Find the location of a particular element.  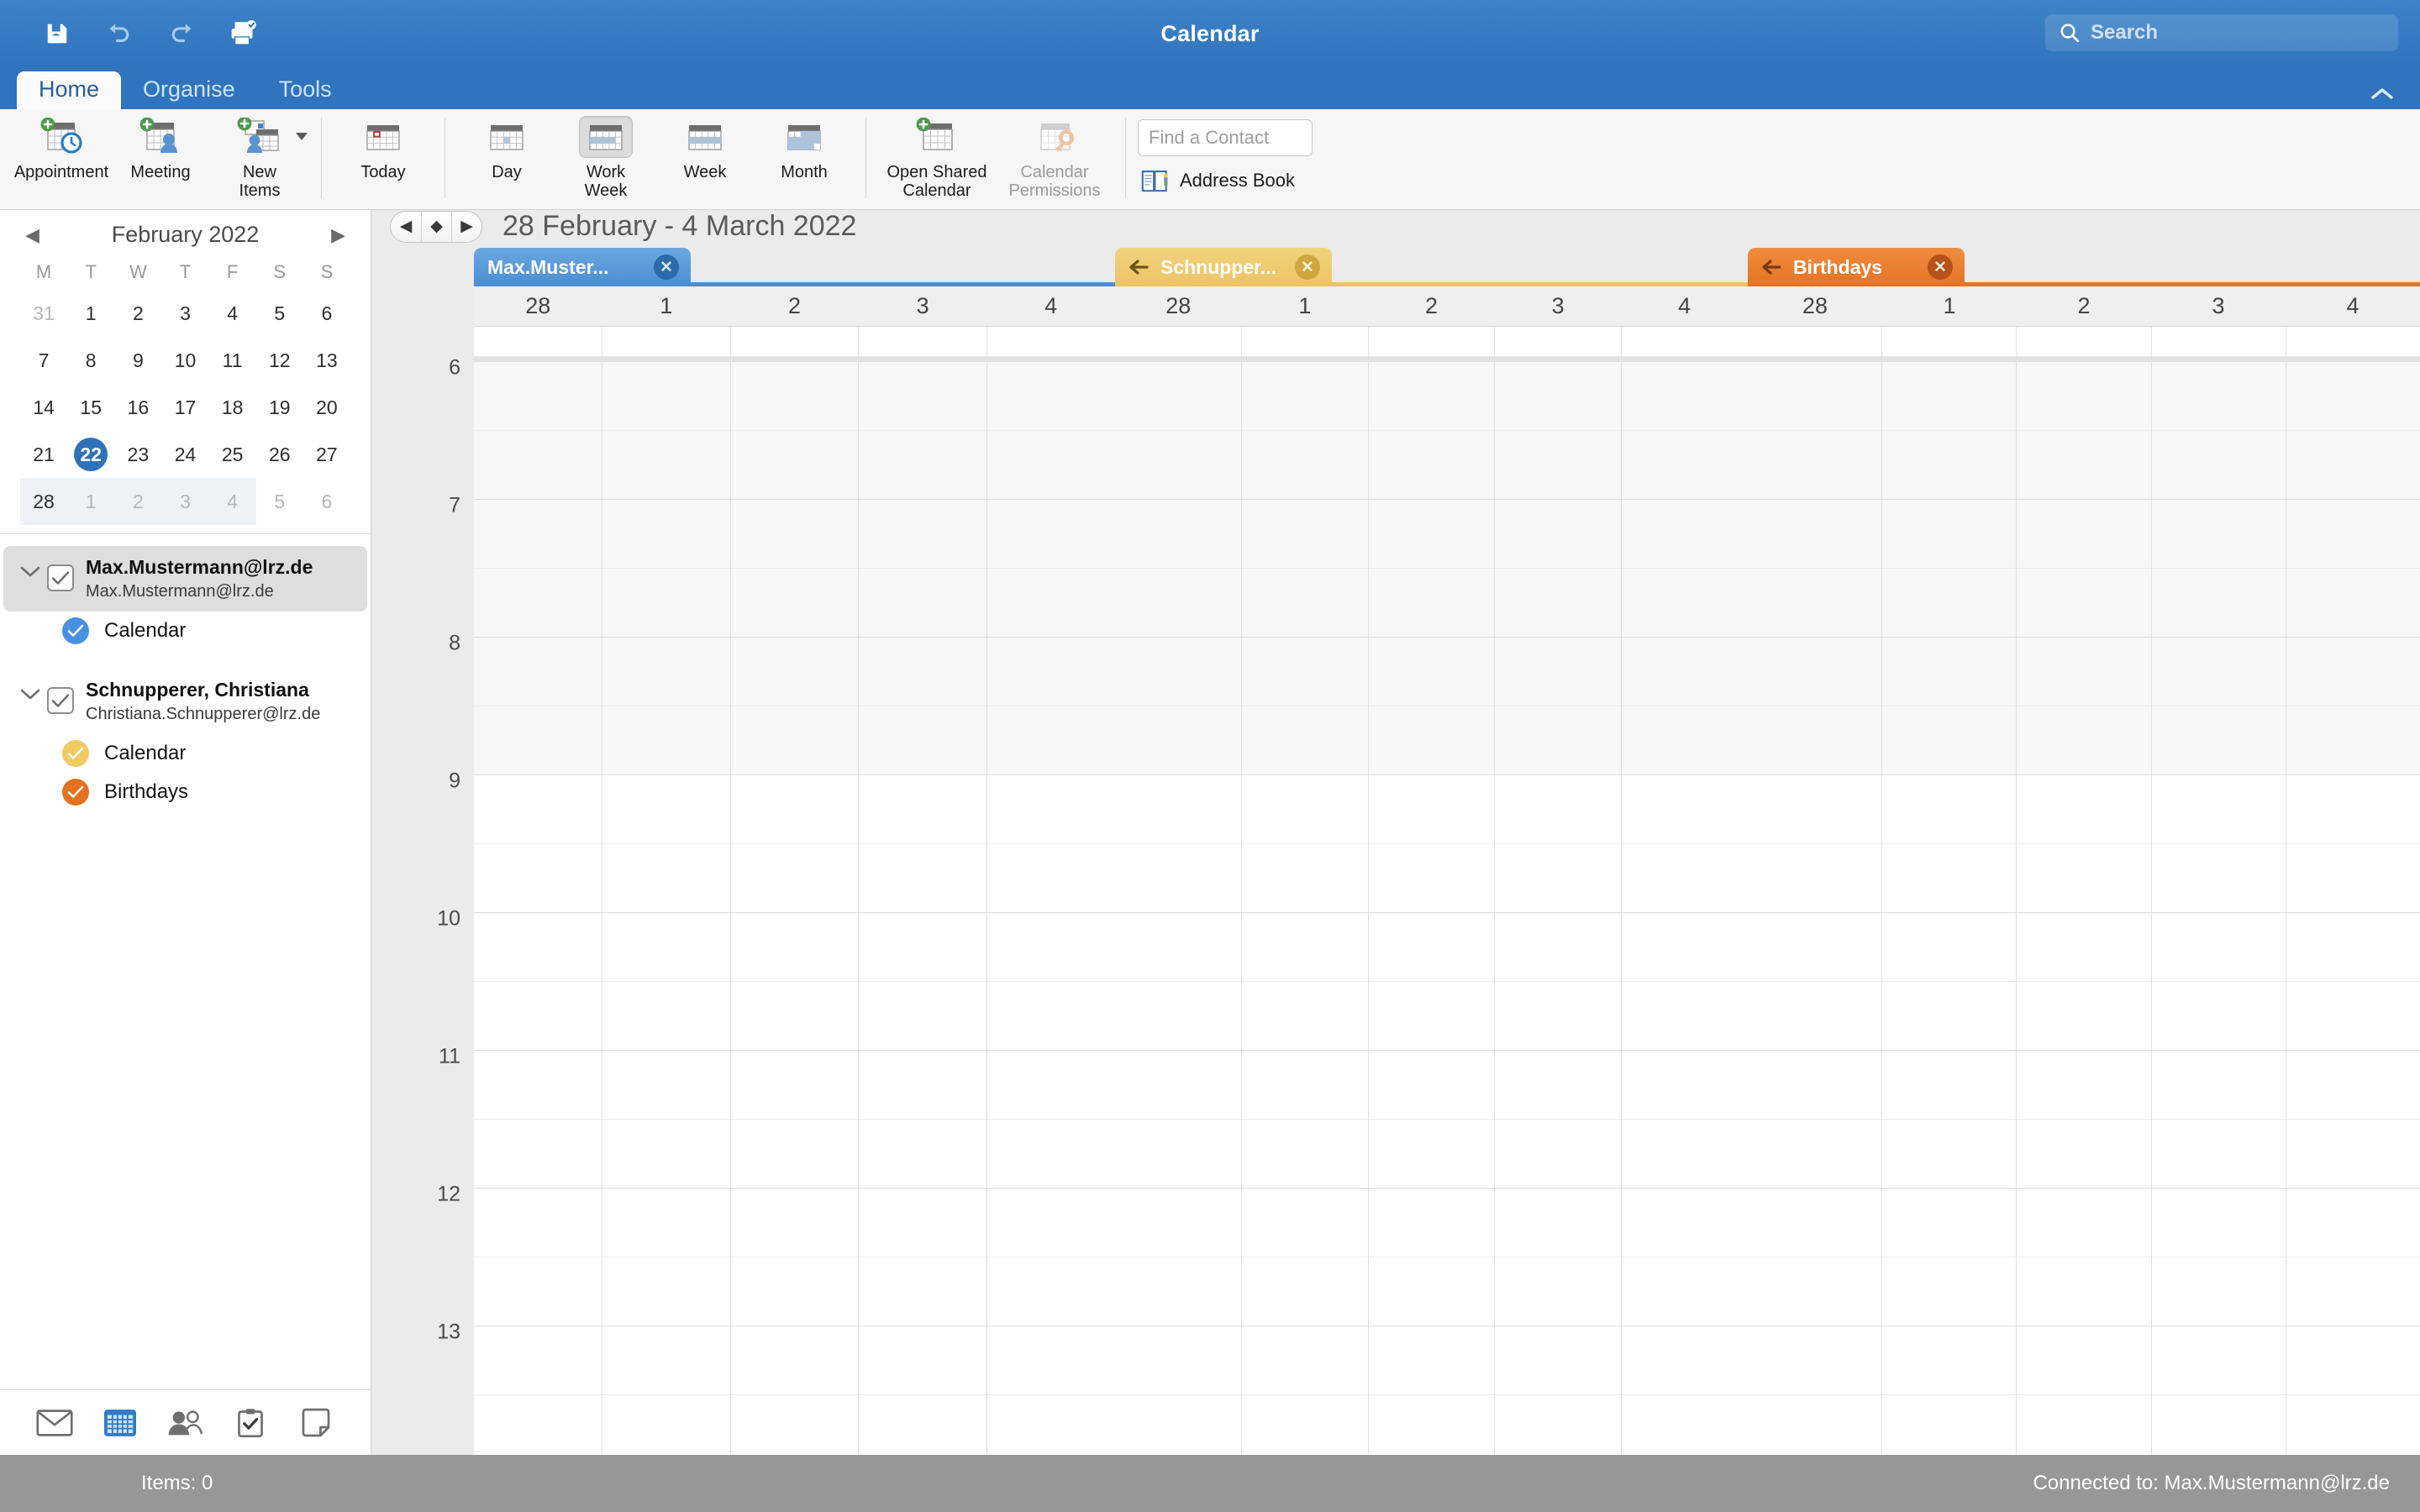

tab-tools: Tools is located at coordinates (306, 90).